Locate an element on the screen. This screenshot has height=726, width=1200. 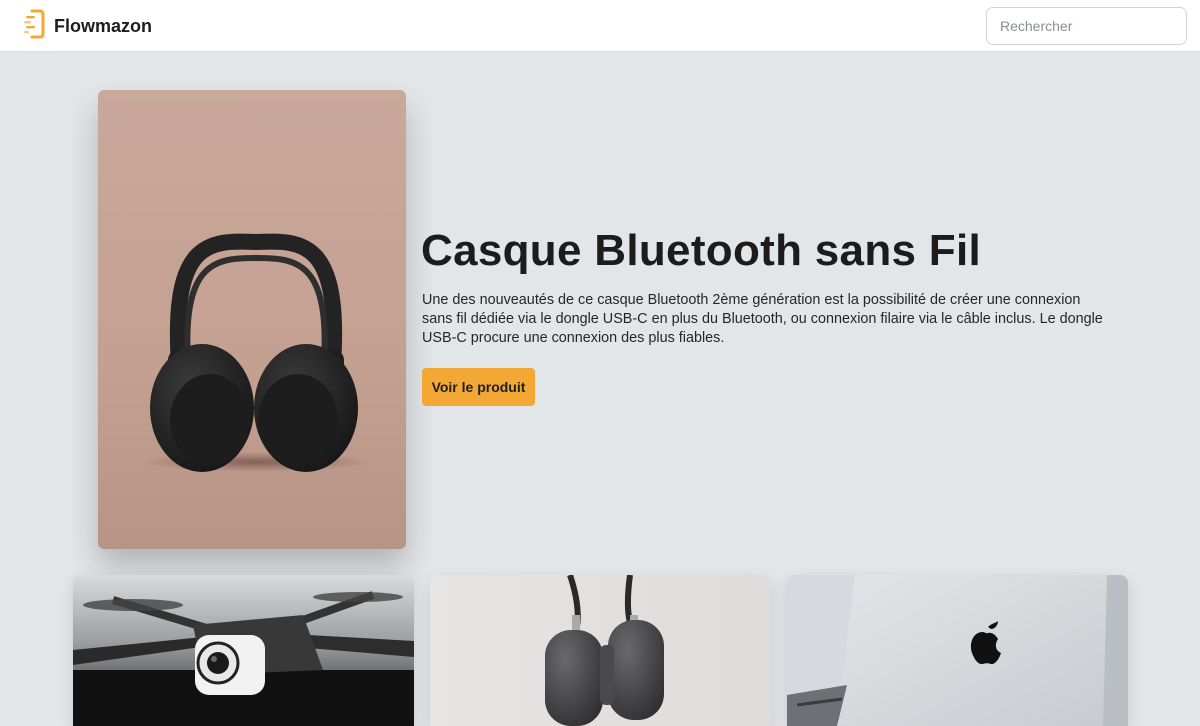
hero-title: Casque Bluetooth sans Fil is located at coordinates (701, 250).